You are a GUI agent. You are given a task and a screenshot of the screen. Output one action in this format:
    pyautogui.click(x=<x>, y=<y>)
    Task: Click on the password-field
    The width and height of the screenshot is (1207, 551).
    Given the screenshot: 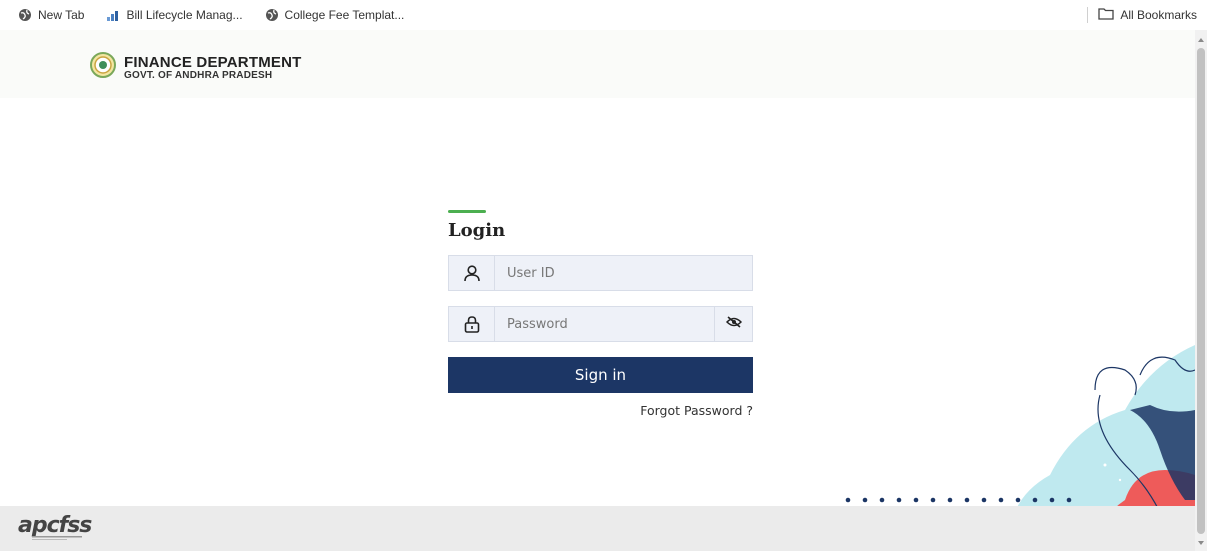 What is the action you would take?
    pyautogui.click(x=600, y=324)
    